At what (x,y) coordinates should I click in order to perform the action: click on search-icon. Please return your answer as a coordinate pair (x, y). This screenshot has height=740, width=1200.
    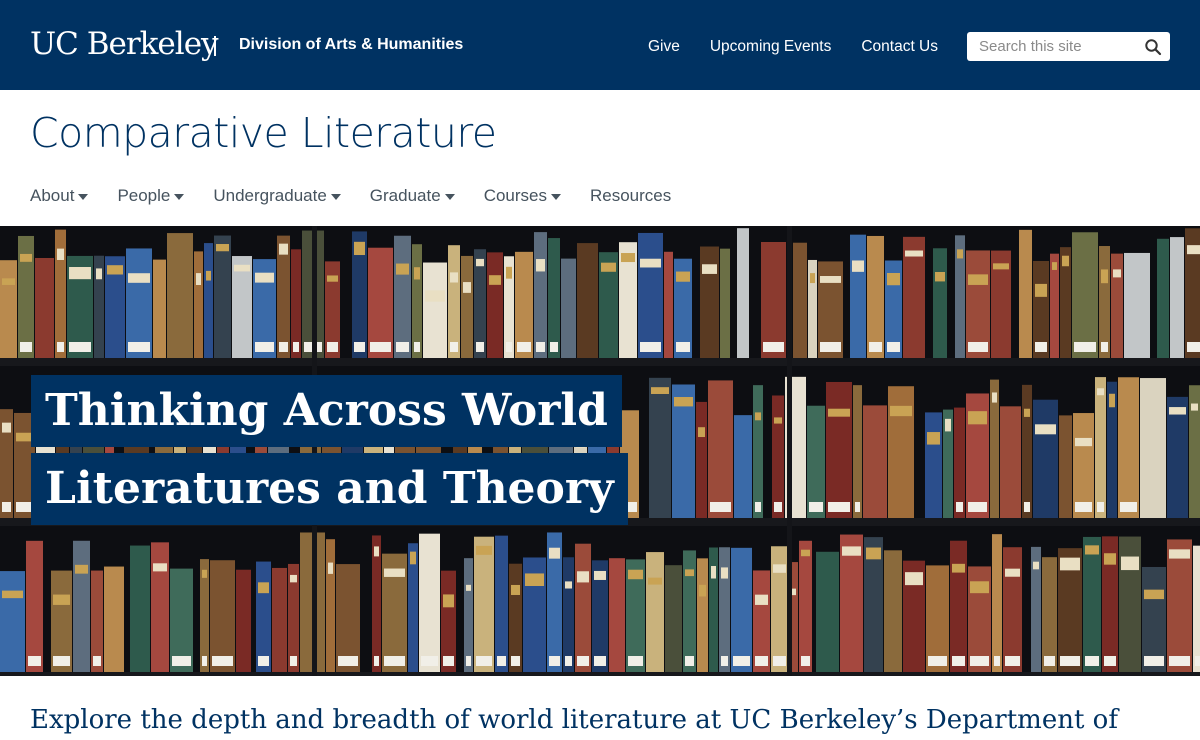
    Looking at the image, I should click on (1153, 47).